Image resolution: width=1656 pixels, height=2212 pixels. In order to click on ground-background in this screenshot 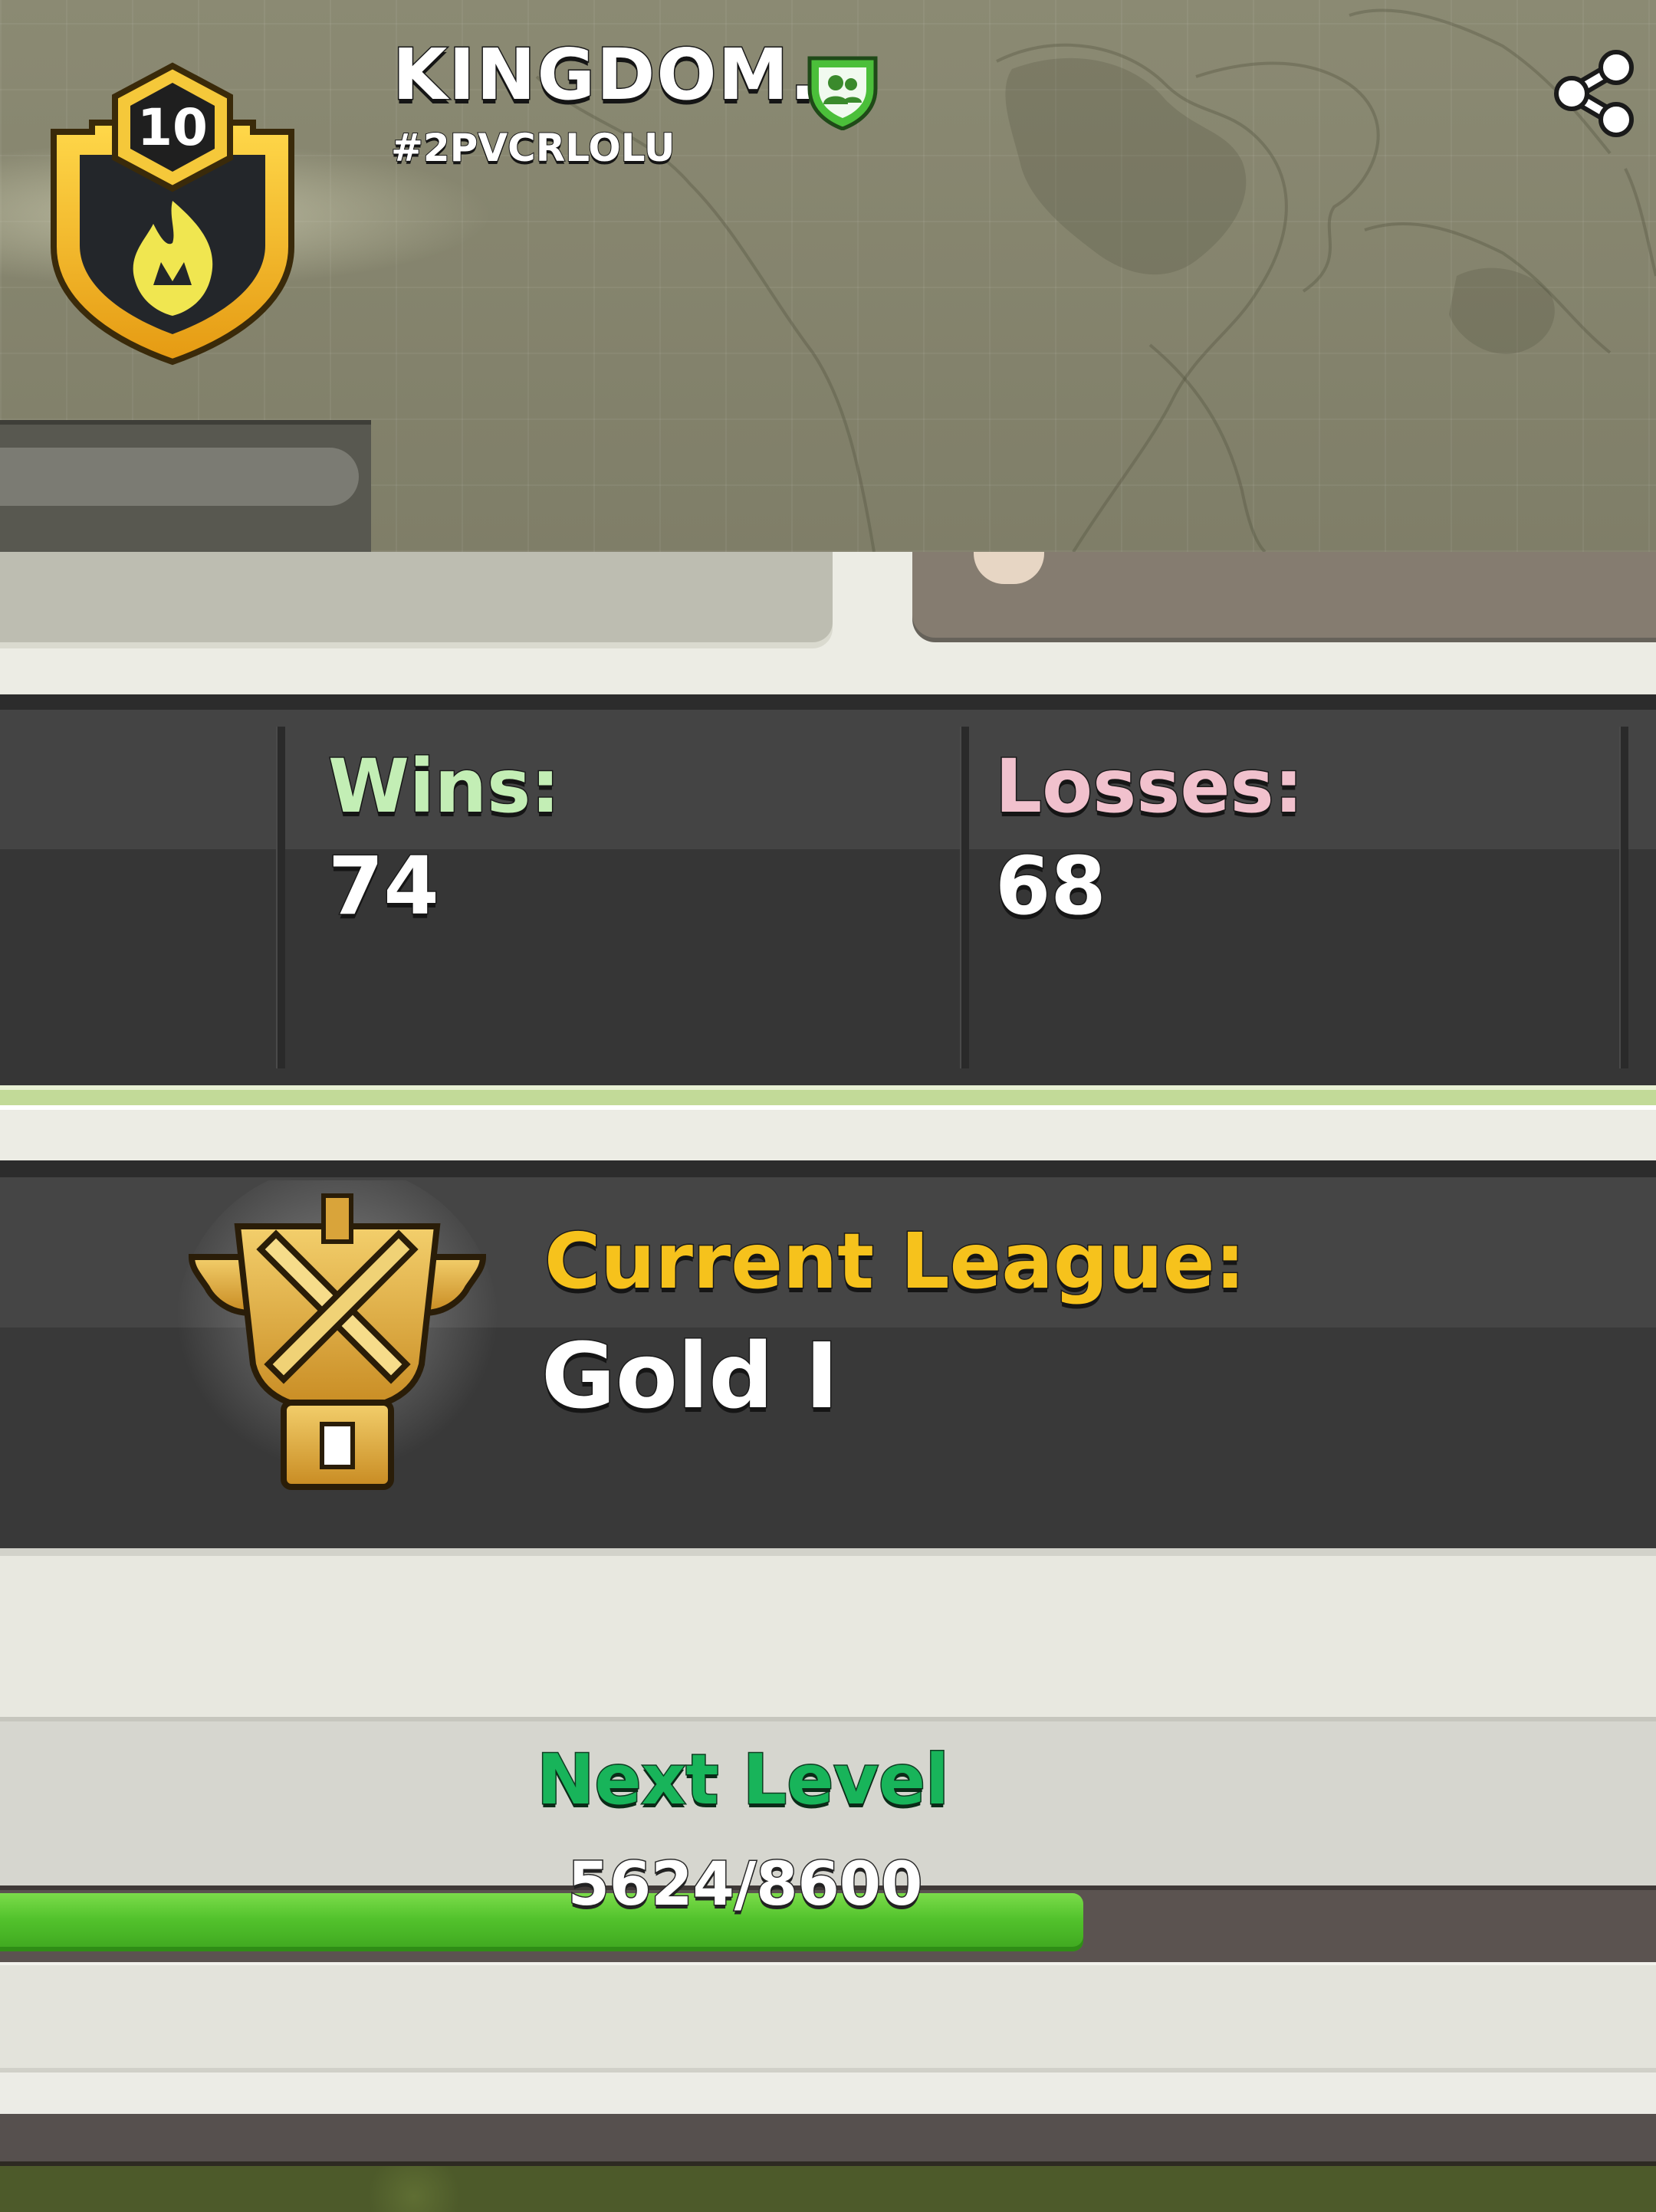, I will do `click(828, 2186)`.